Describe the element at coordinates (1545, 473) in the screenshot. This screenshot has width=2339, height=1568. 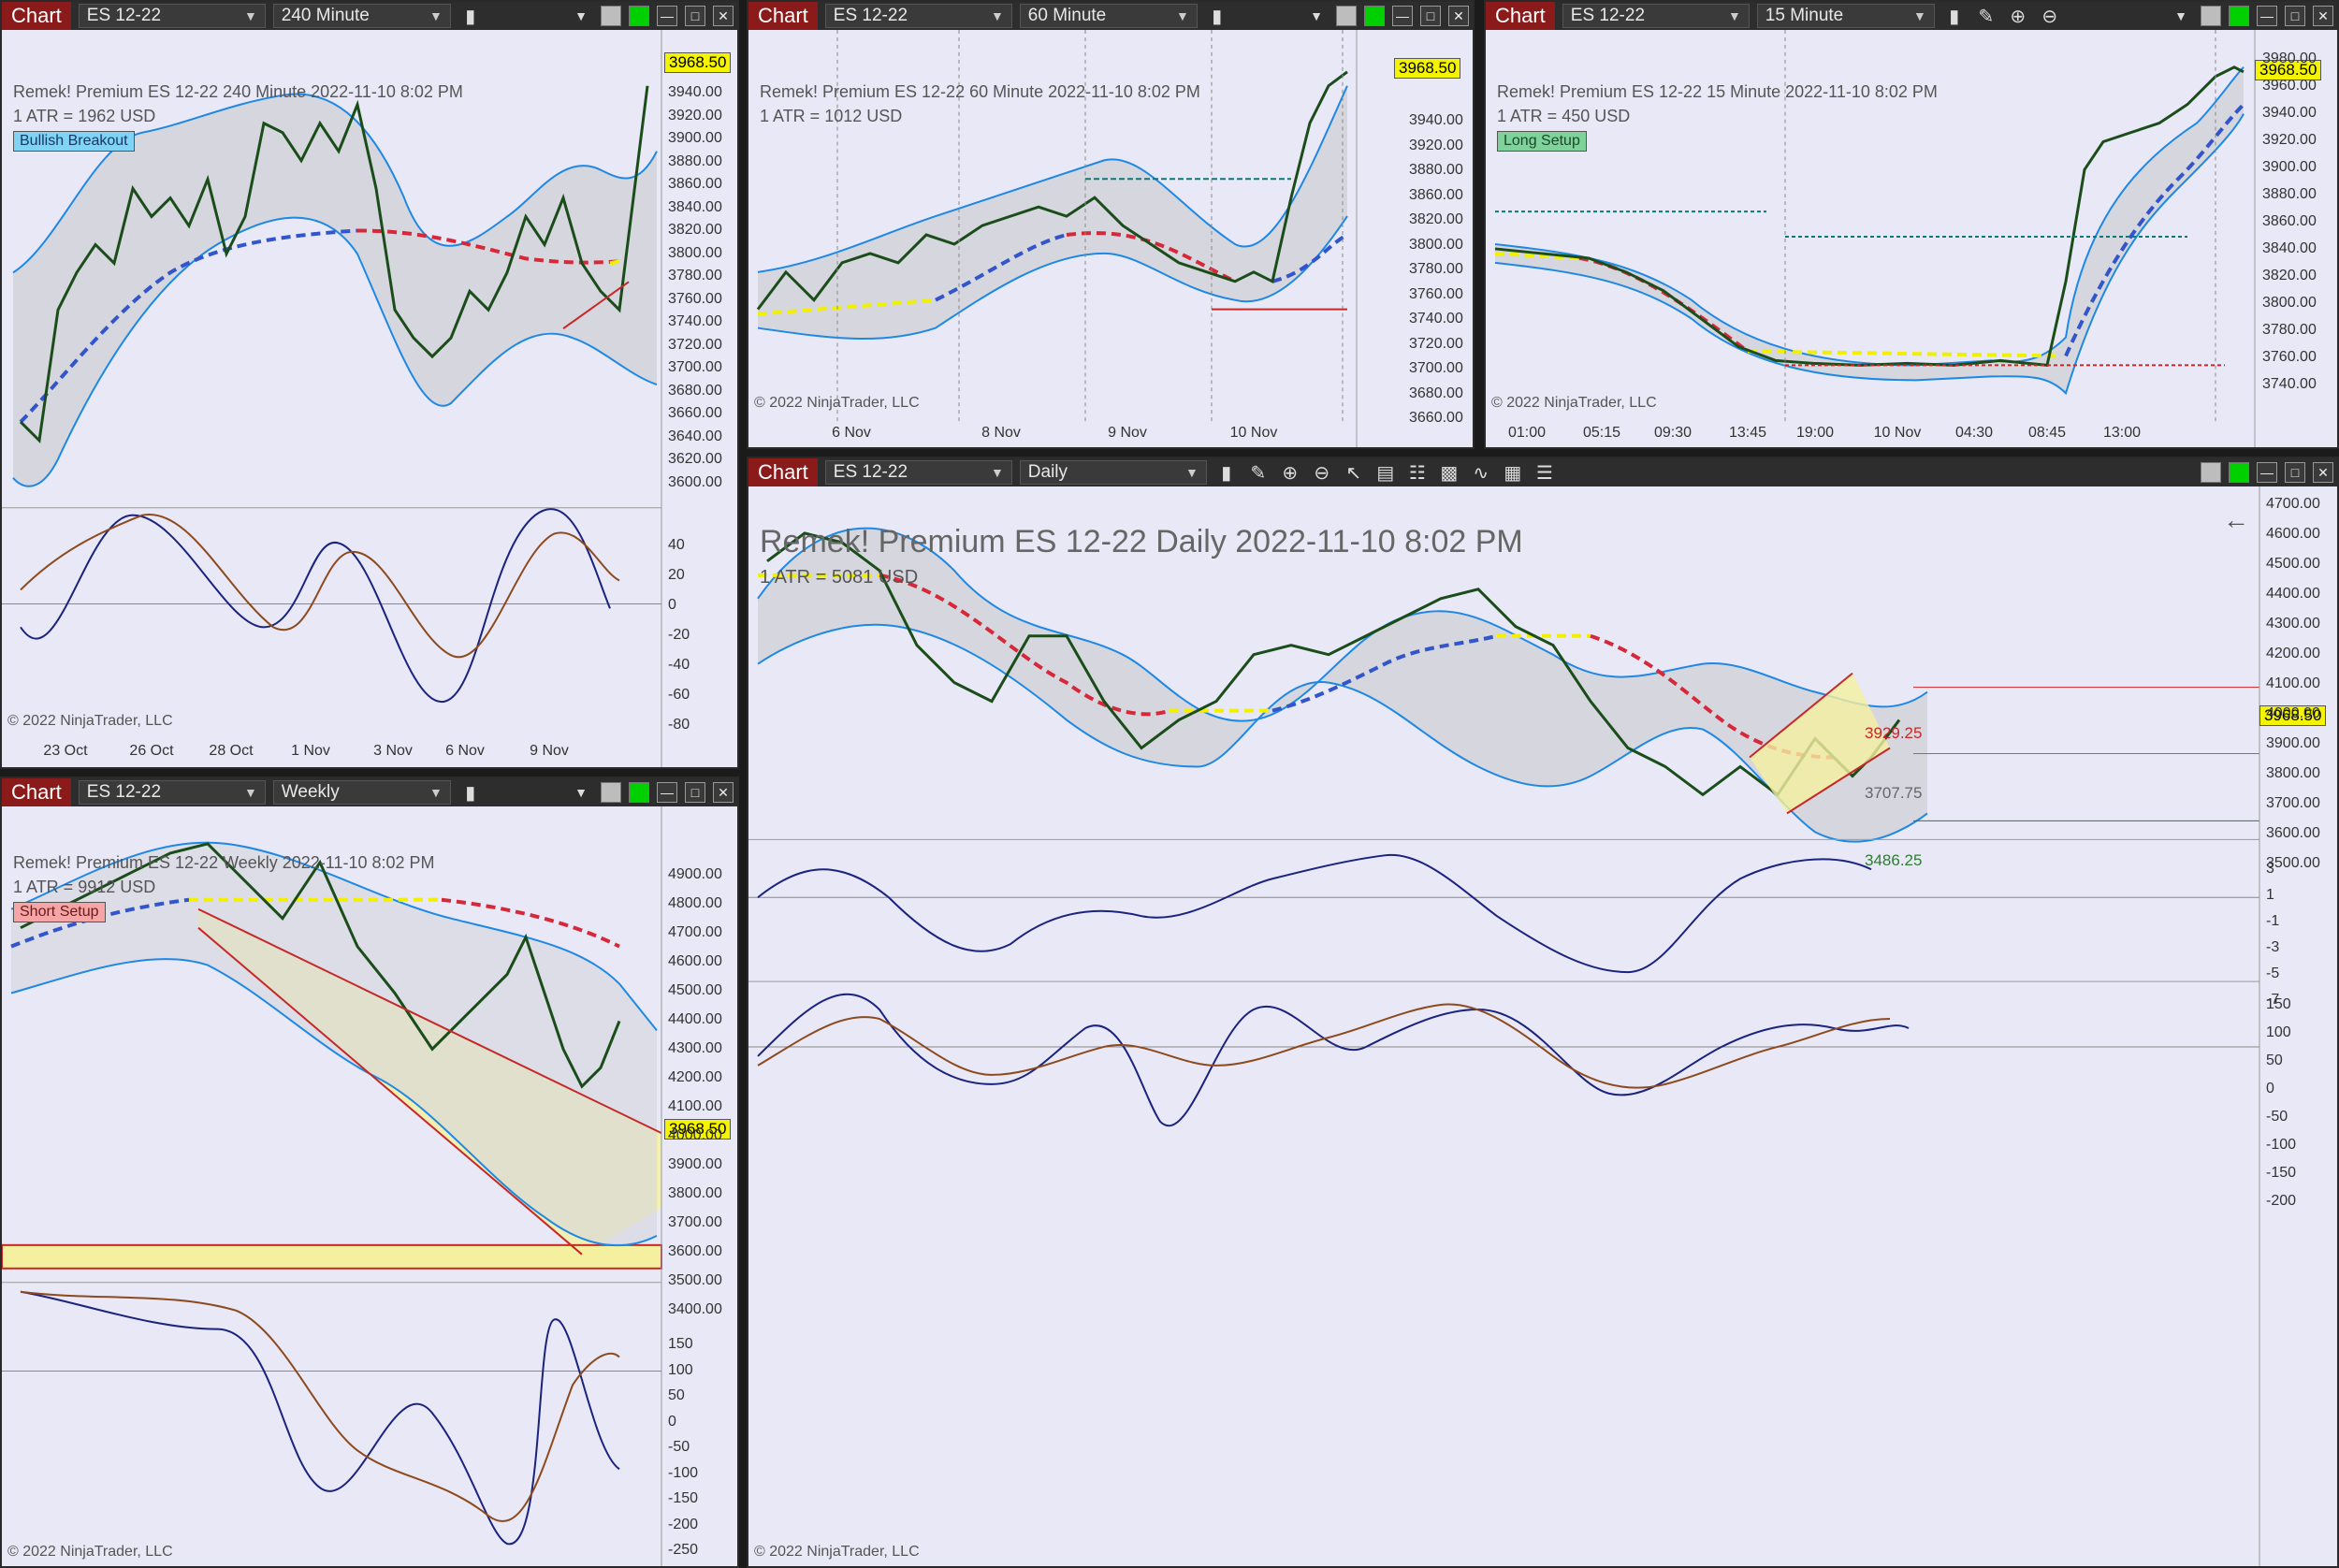
I see `list-icon: ☰` at that location.